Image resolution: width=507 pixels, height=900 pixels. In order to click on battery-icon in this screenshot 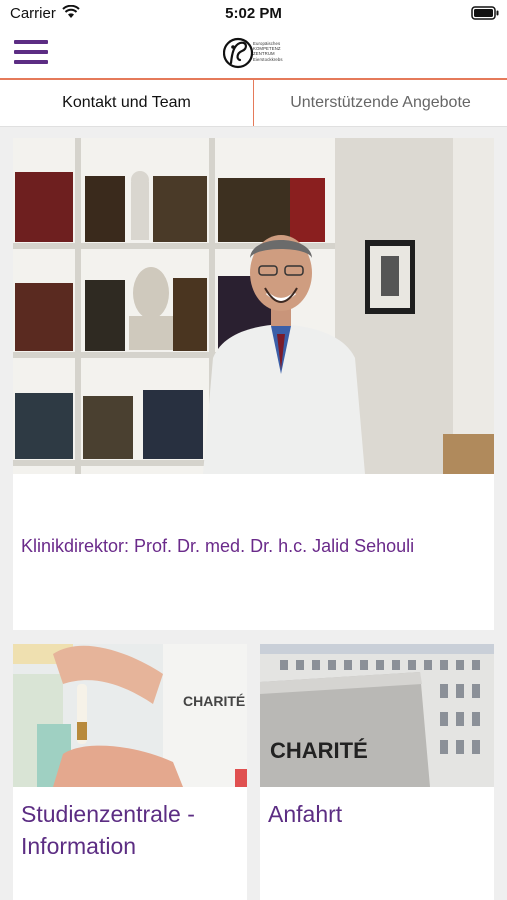, I will do `click(485, 15)`.